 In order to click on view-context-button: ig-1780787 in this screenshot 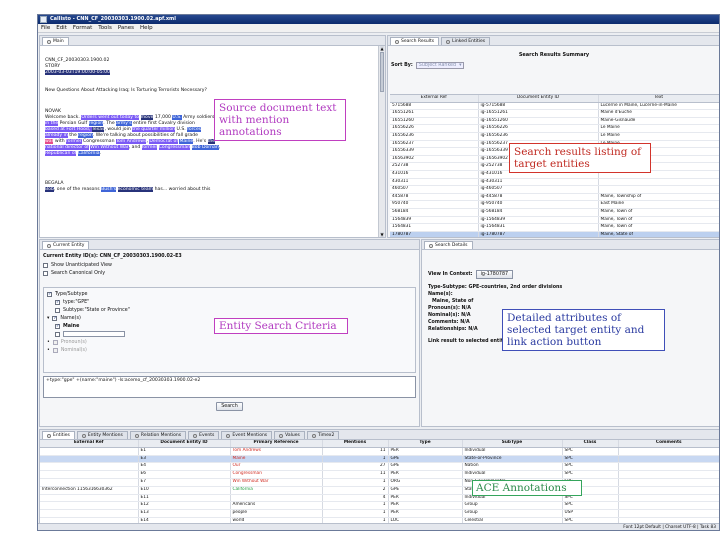, I will do `click(494, 274)`.